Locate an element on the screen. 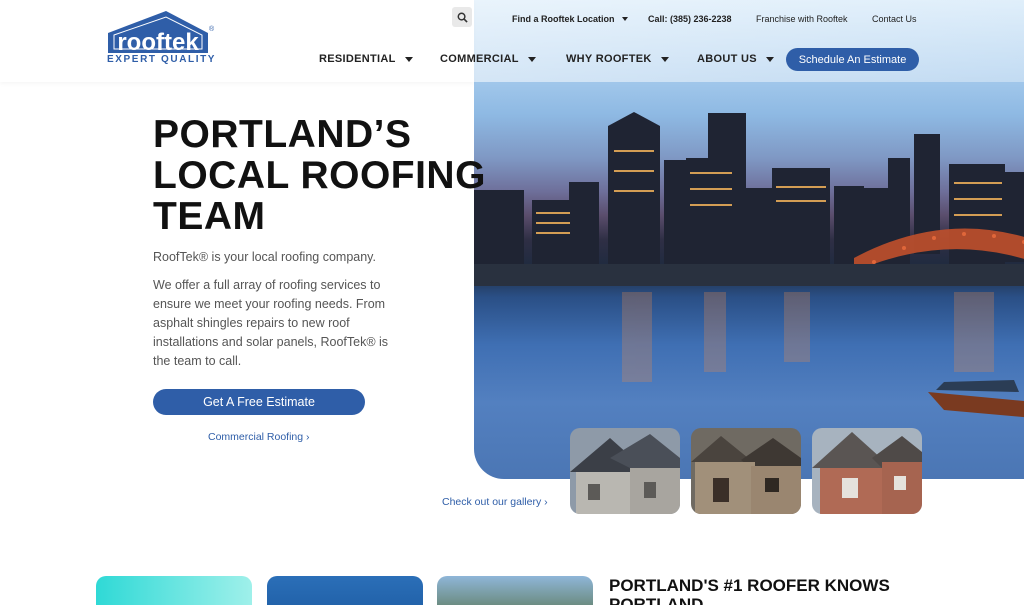 The image size is (1024, 605). nav-commercial-label: COMMERCIAL is located at coordinates (479, 59).